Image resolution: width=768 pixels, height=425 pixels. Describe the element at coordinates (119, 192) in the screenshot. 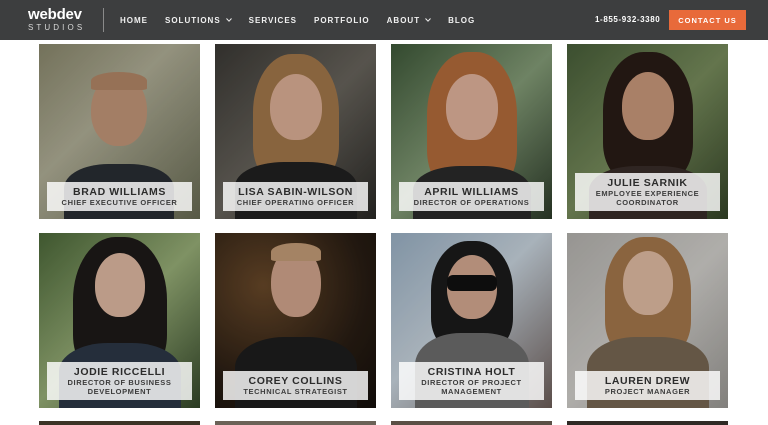

I see `team-name: BRAD WILLIAMS` at that location.